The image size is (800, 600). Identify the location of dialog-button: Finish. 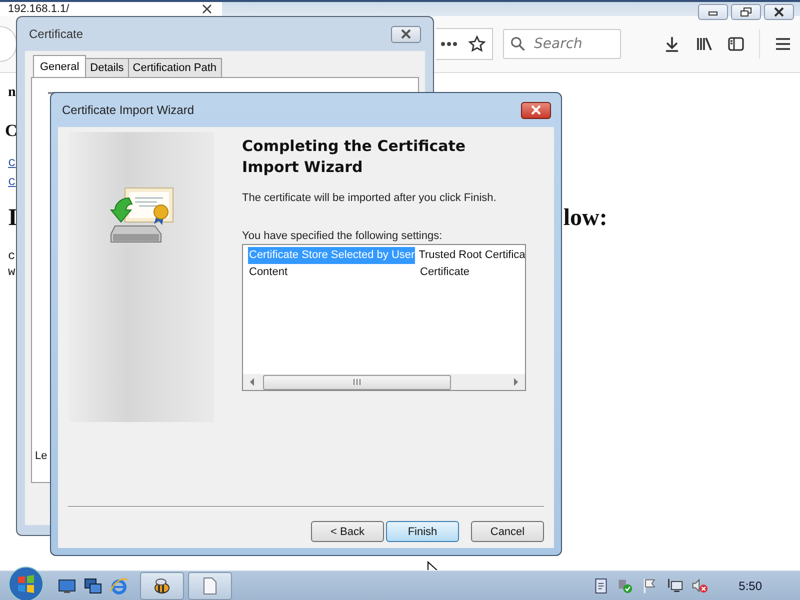
(422, 531).